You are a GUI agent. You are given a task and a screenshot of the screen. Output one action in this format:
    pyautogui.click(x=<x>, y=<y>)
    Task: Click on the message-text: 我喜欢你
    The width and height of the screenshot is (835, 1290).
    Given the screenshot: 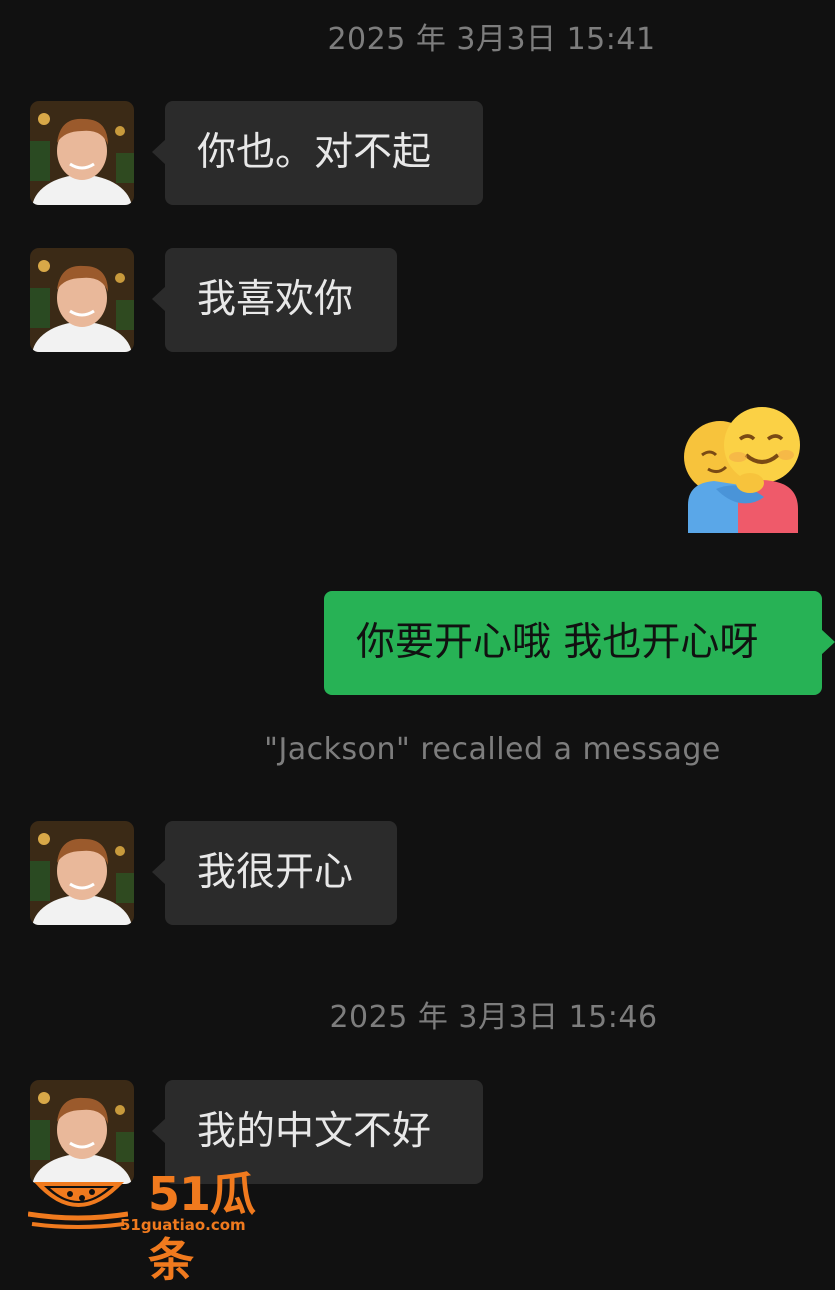 What is the action you would take?
    pyautogui.click(x=275, y=299)
    